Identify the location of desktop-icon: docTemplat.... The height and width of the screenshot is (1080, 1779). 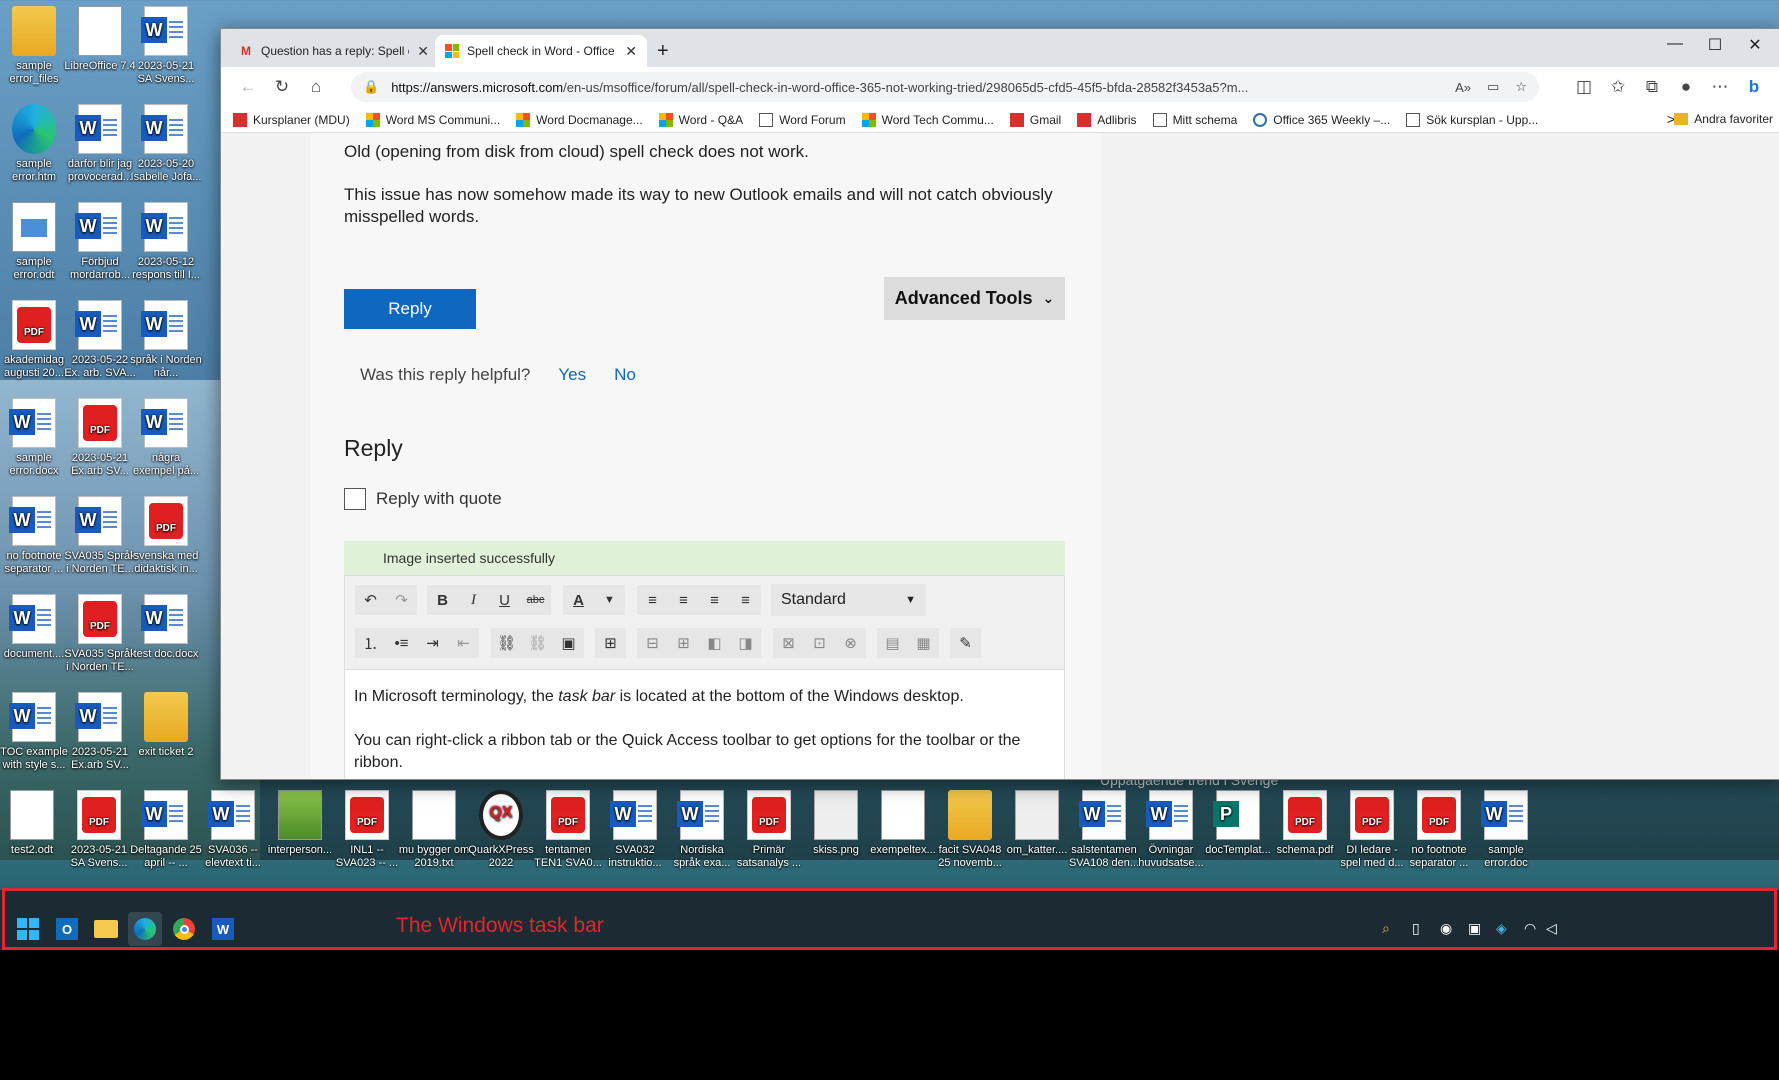
(1238, 823).